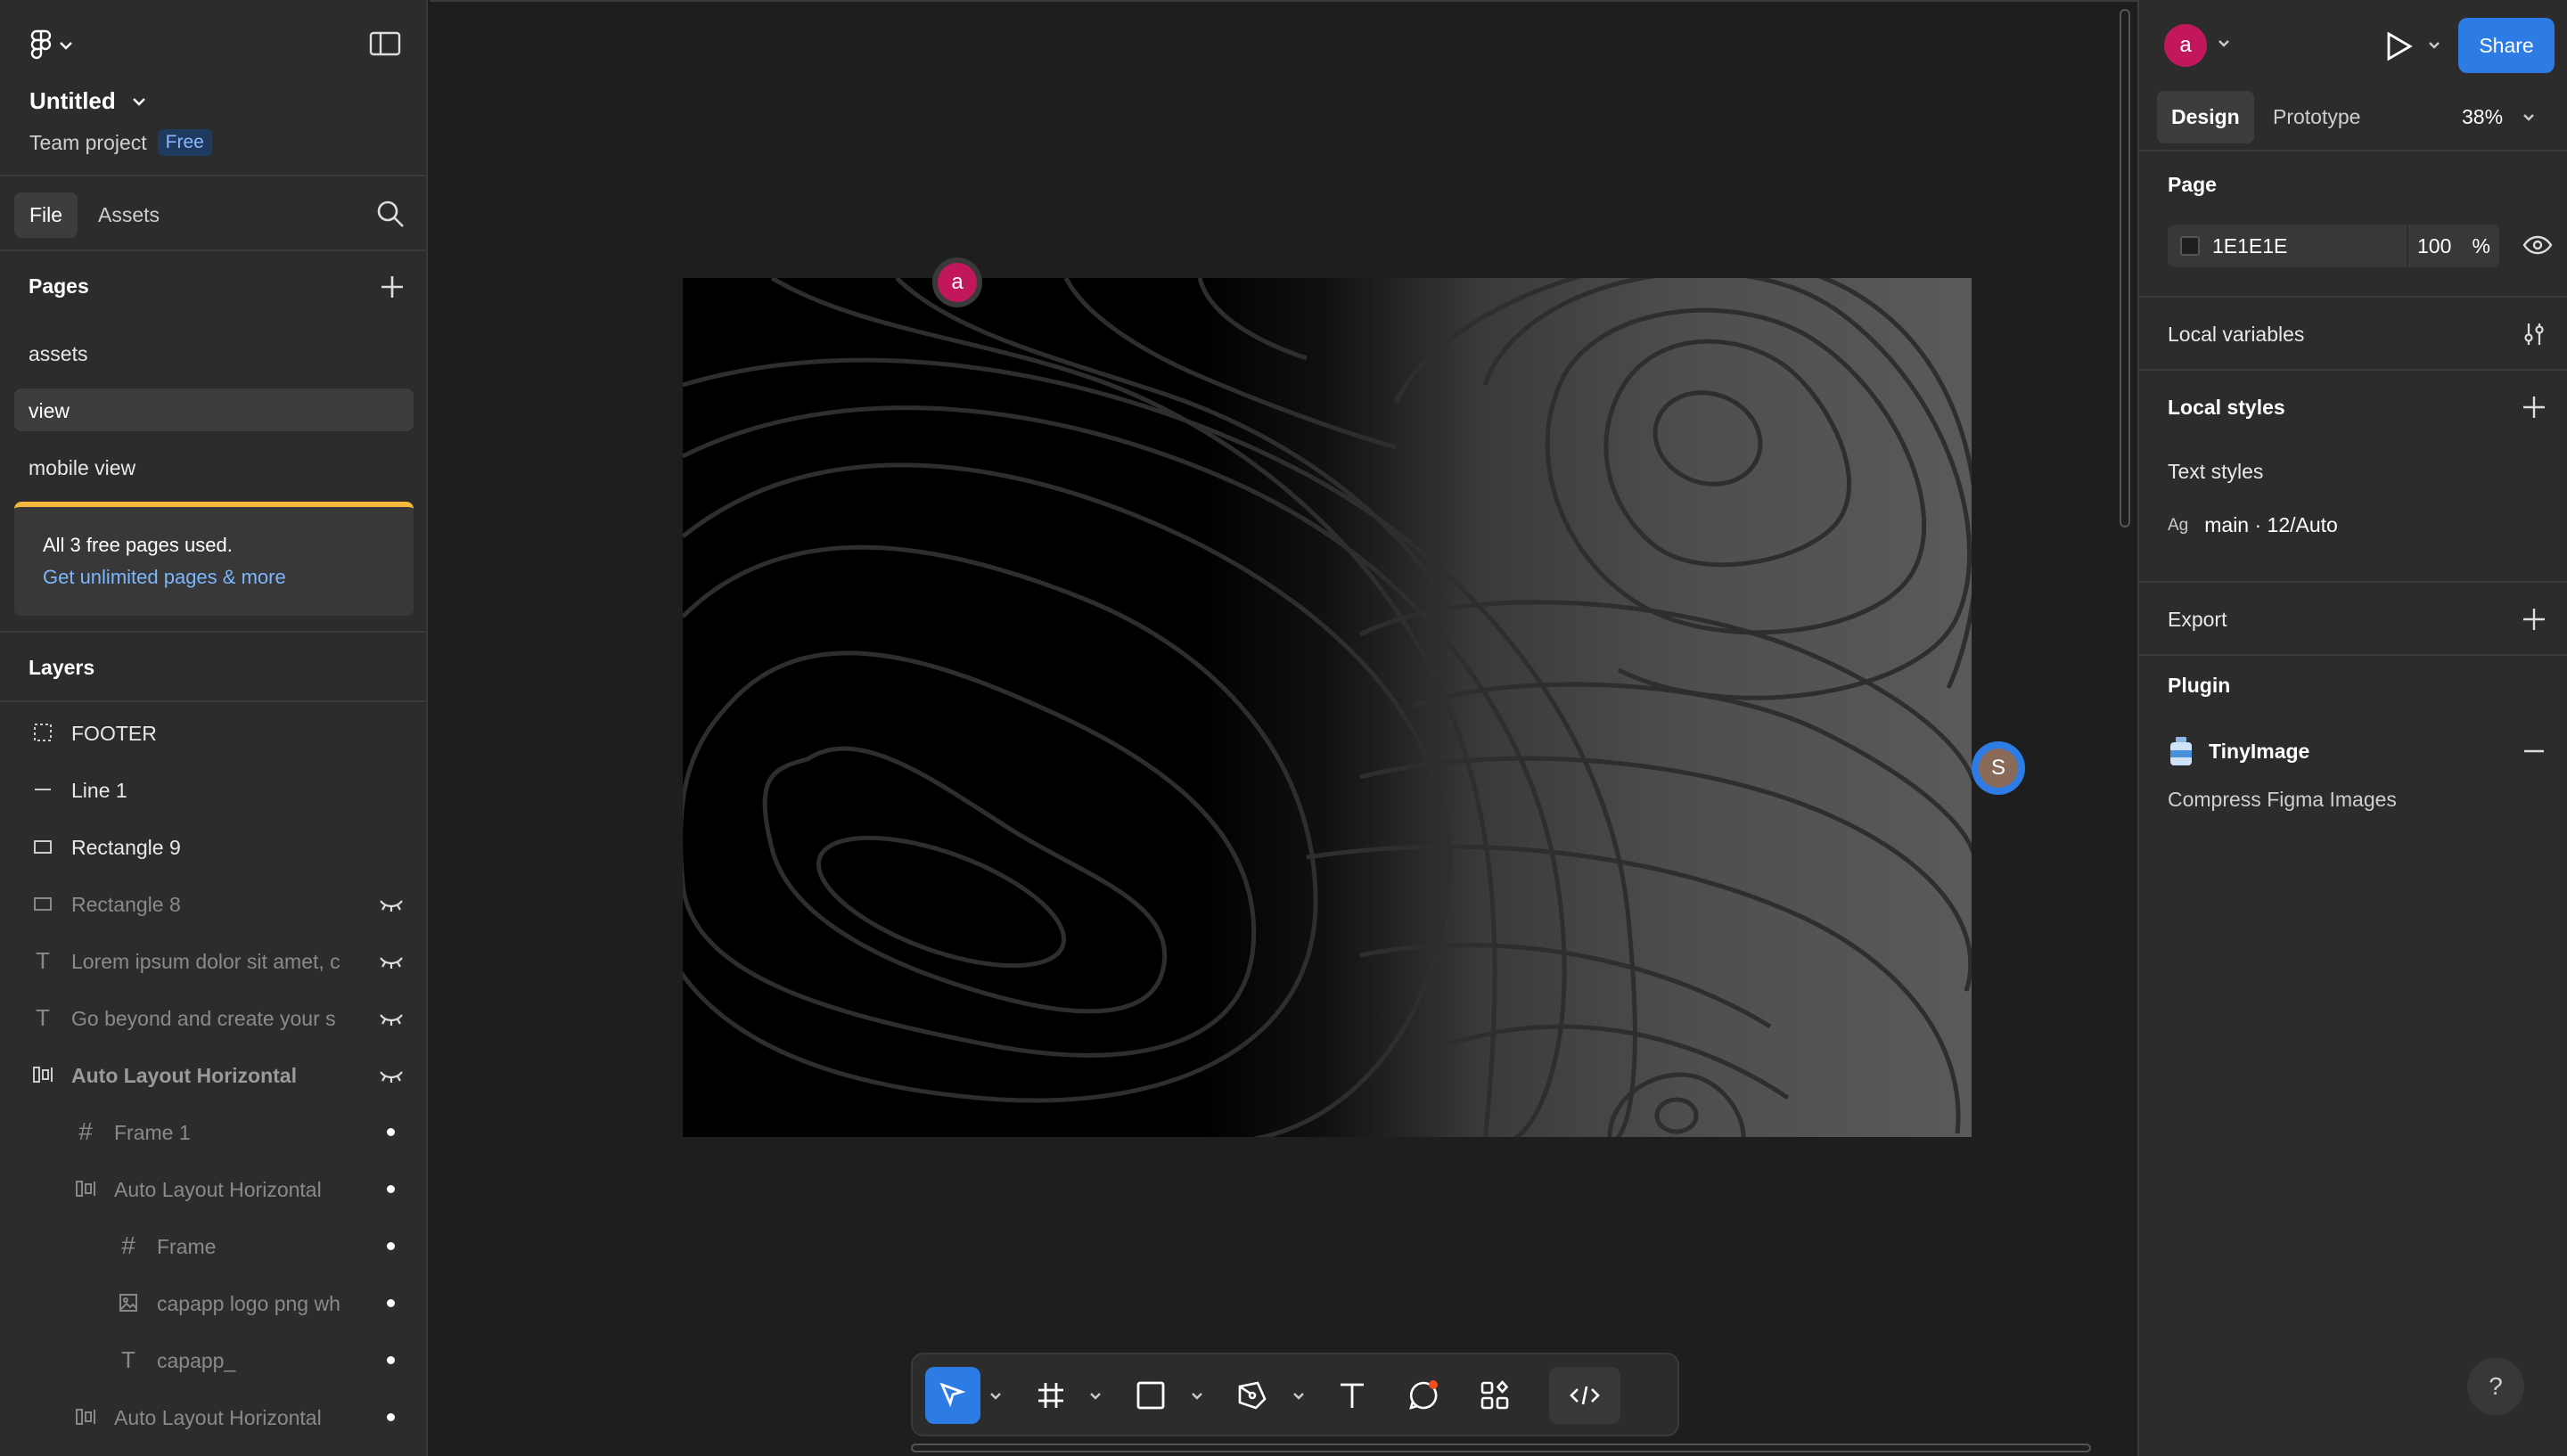 The height and width of the screenshot is (1456, 2567). What do you see at coordinates (1352, 1396) in the screenshot?
I see `text-tool-button` at bounding box center [1352, 1396].